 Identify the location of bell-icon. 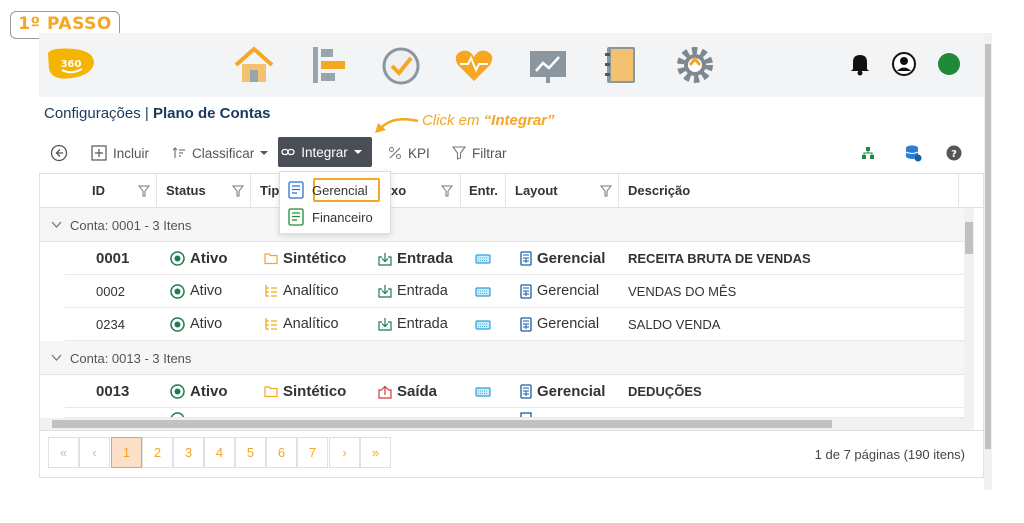
(860, 64).